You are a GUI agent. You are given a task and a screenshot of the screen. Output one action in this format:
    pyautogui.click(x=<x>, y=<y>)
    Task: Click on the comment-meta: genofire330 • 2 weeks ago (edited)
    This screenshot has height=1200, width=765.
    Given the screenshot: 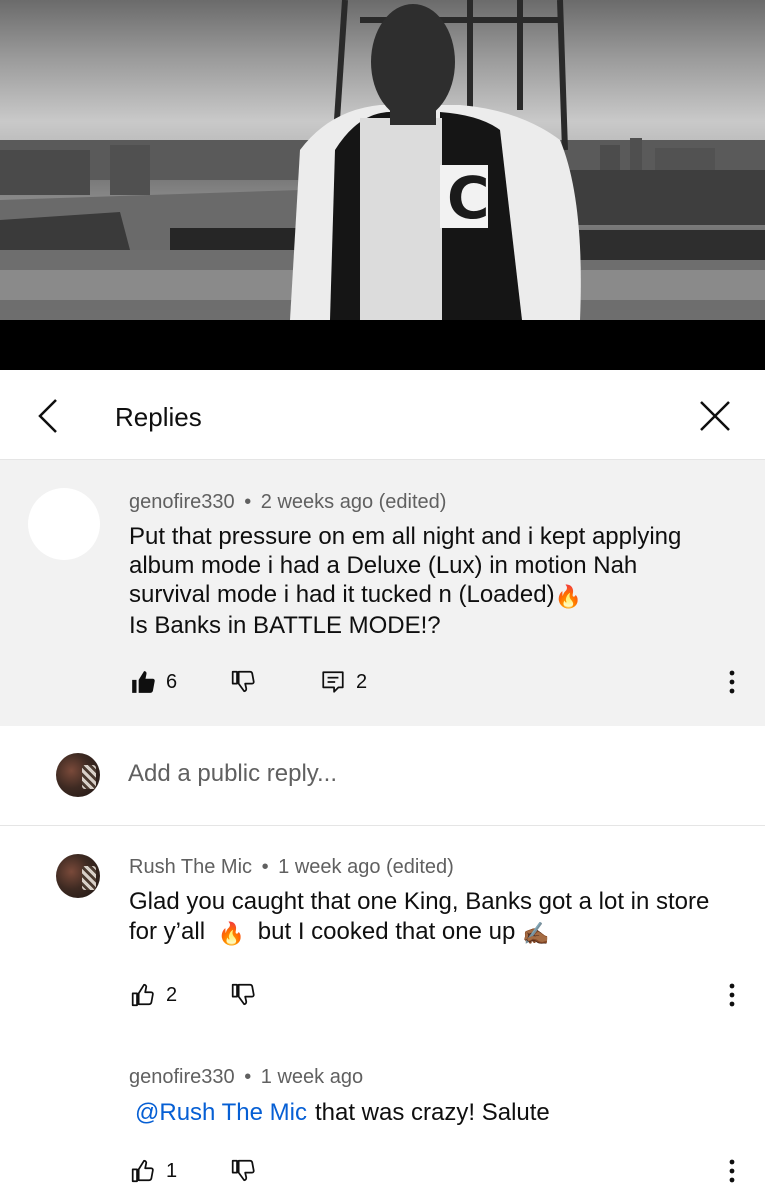 What is the action you would take?
    pyautogui.click(x=287, y=502)
    